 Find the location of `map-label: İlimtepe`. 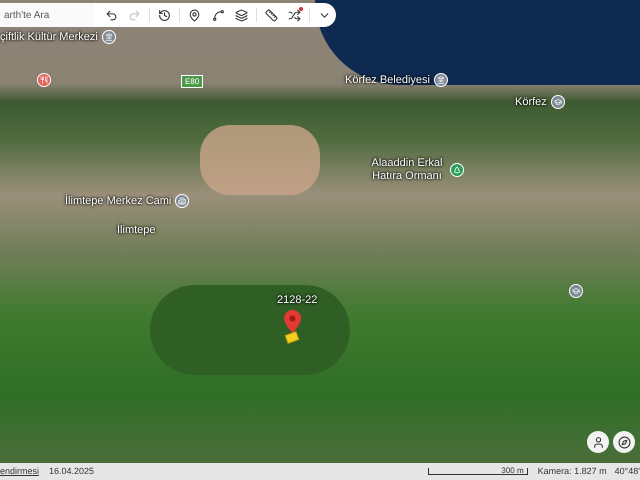

map-label: İlimtepe is located at coordinates (136, 230).